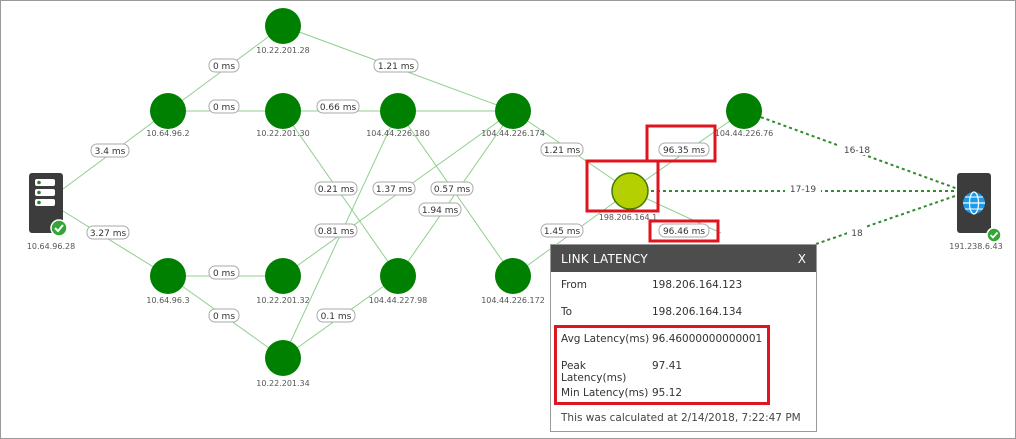 The height and width of the screenshot is (439, 1016). I want to click on dashed-edge-label: 17-19, so click(803, 188).